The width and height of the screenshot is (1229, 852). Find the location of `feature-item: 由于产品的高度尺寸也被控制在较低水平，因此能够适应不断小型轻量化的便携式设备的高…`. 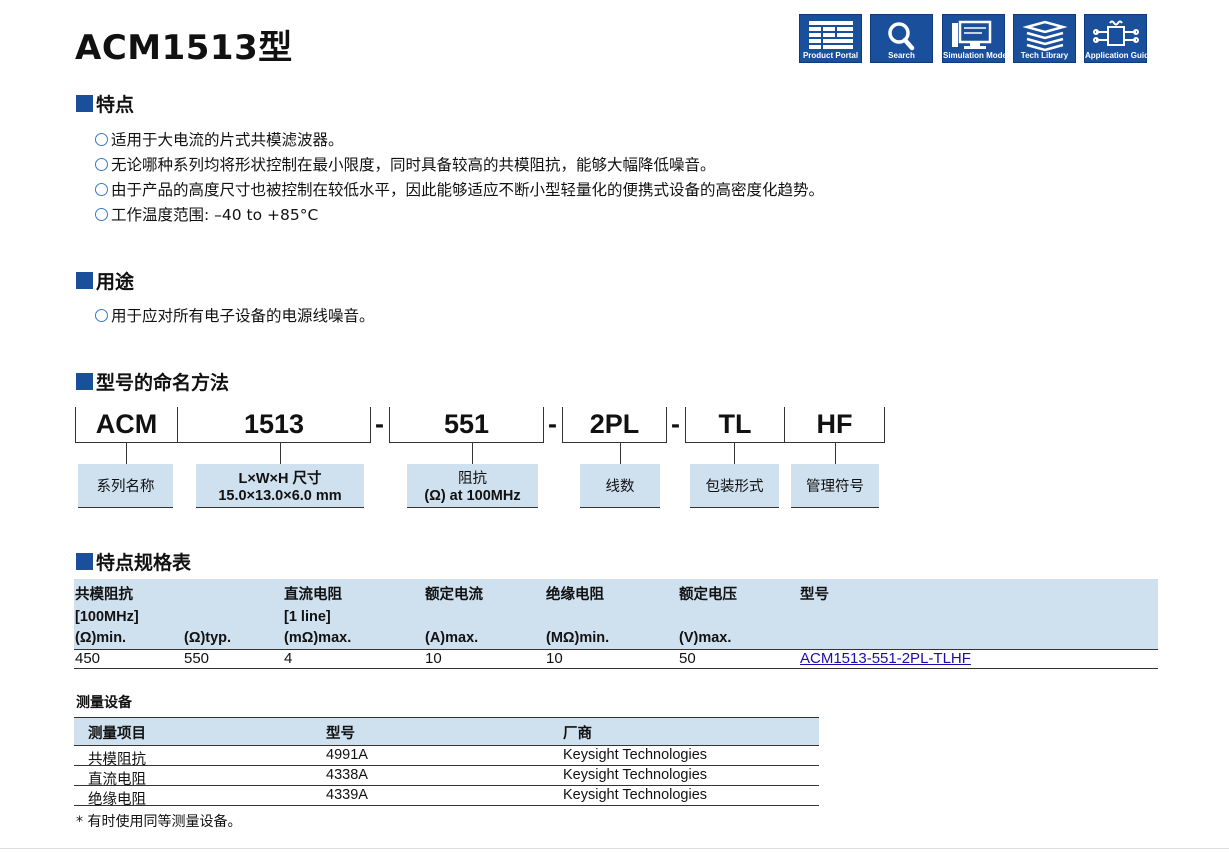

feature-item: 由于产品的高度尺寸也被控制在较低水平，因此能够适应不断小型轻量化的便携式设备的高… is located at coordinates (459, 189).